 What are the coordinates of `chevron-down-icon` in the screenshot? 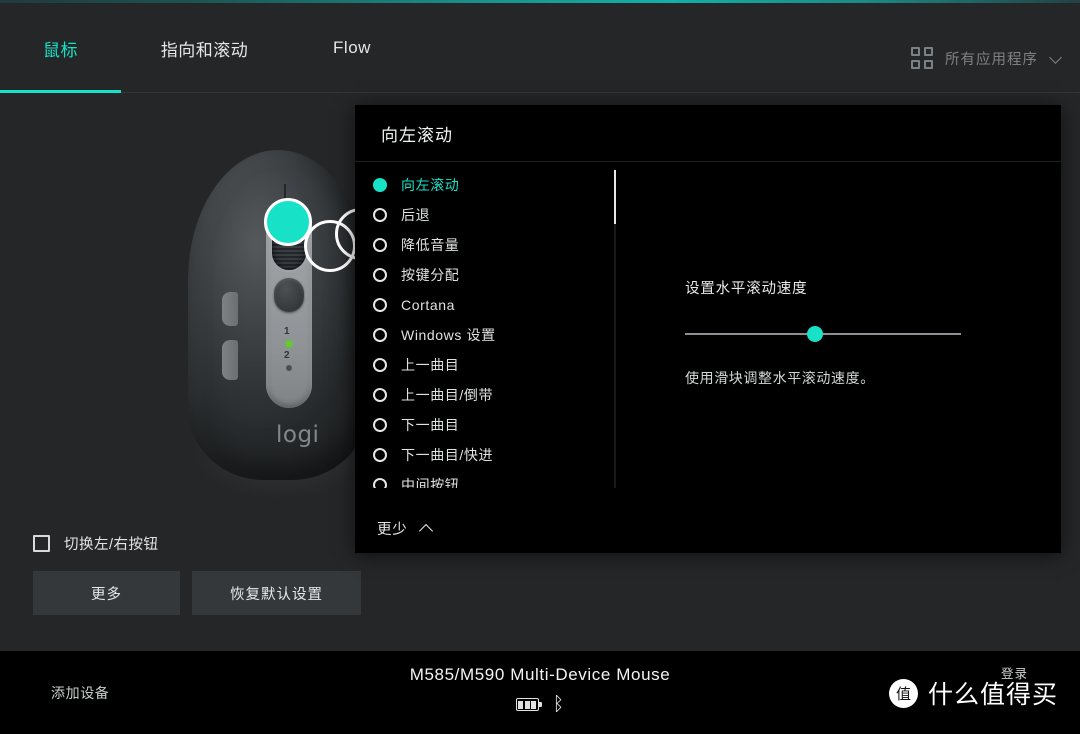 It's located at (1056, 58).